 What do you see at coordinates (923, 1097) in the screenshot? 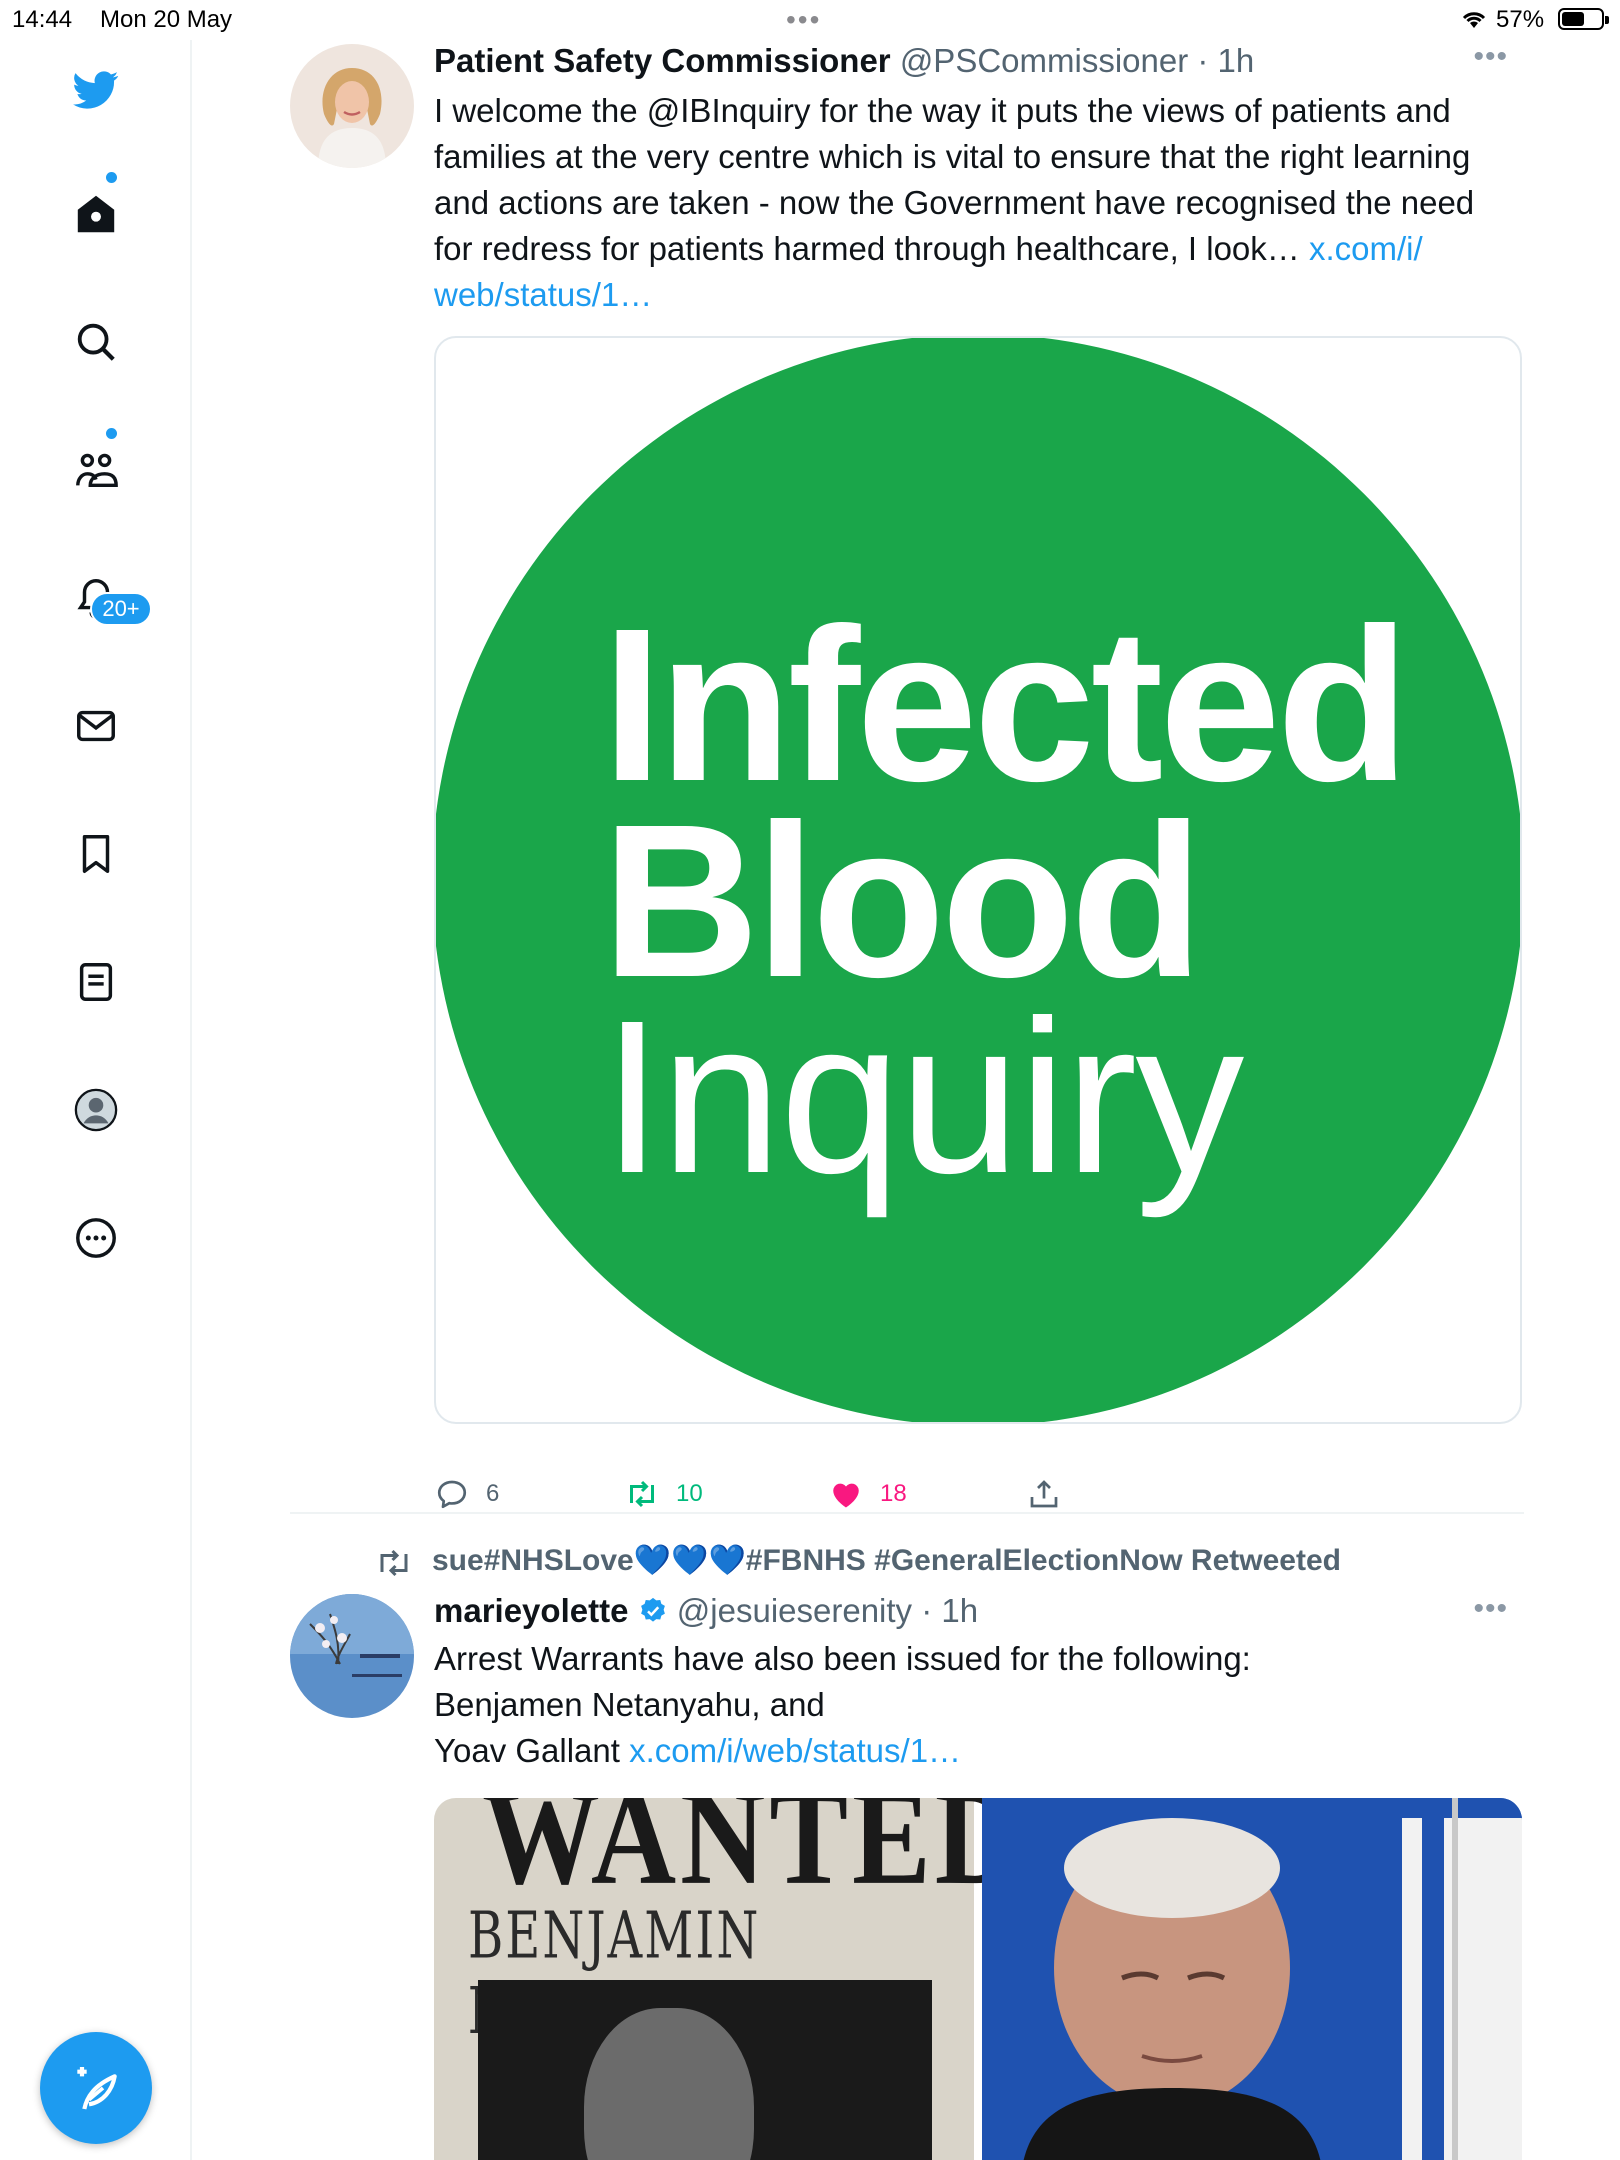
I see `logo-text-line: Inquiry` at bounding box center [923, 1097].